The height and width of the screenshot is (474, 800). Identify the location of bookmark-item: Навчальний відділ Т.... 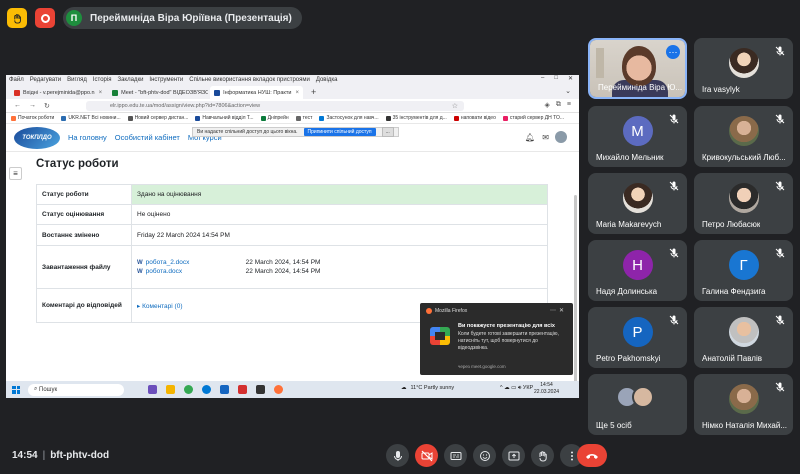
(224, 118).